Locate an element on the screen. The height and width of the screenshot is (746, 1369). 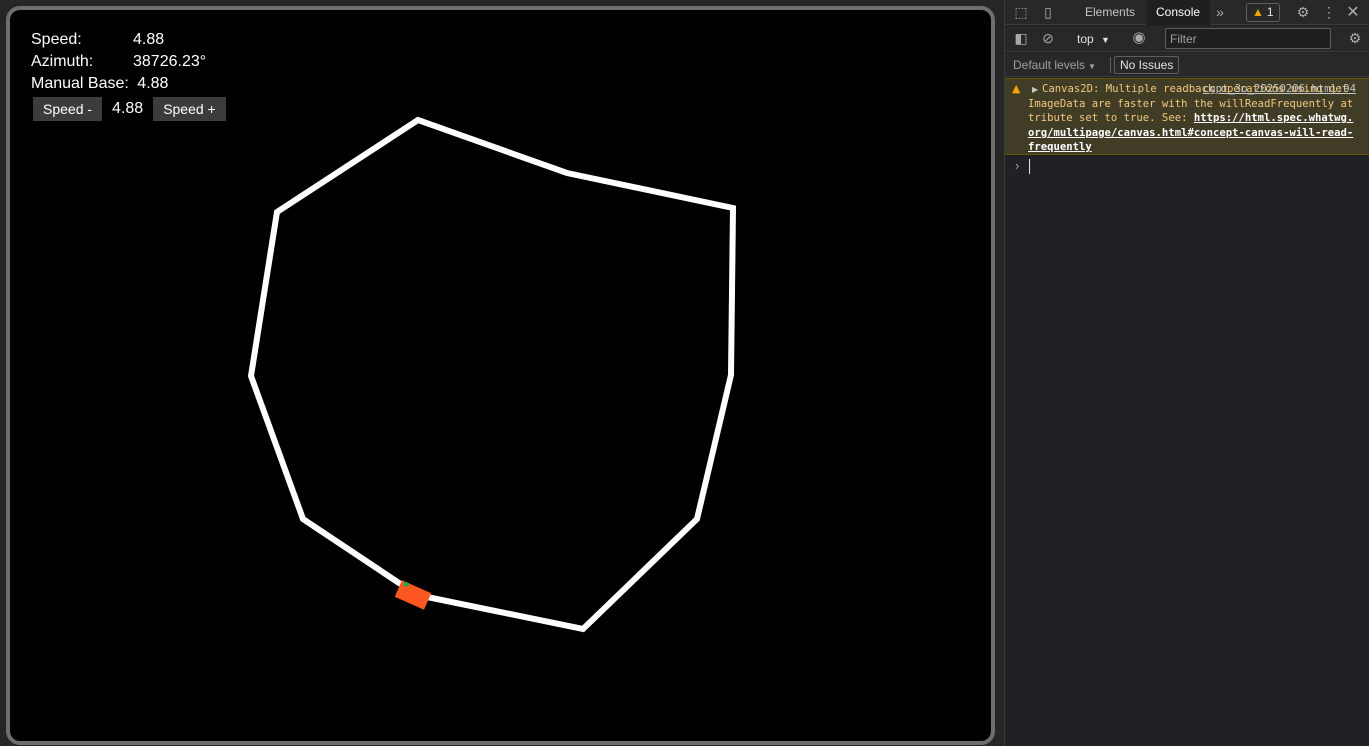
hud-azimuth-row: Azimuth: 38726.23° is located at coordinates (118, 62).